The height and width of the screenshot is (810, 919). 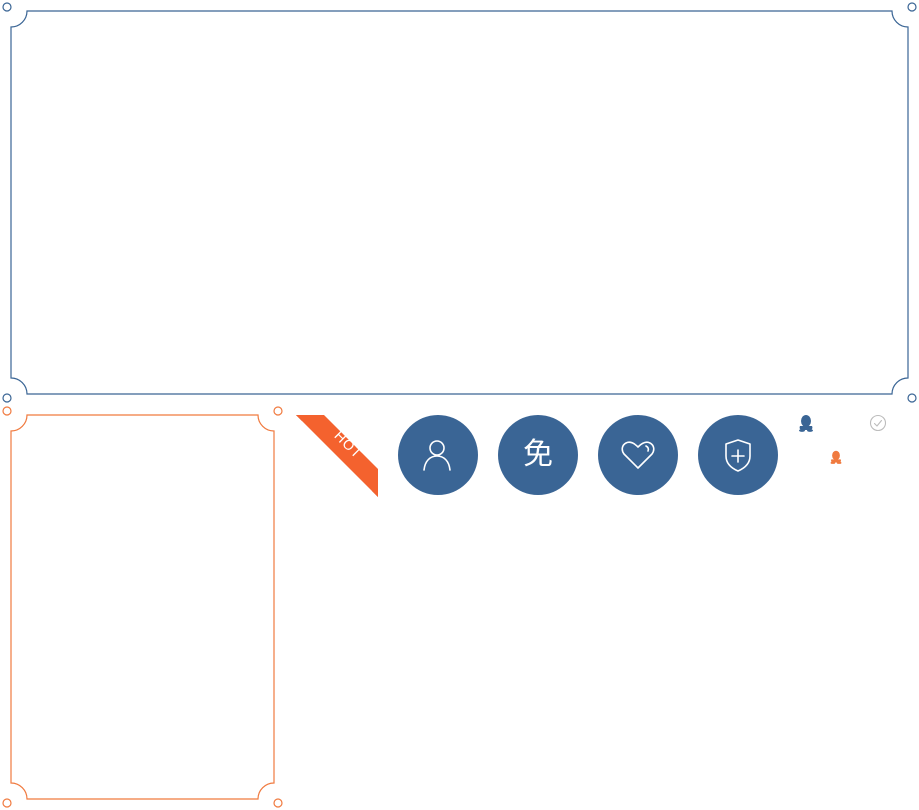 What do you see at coordinates (836, 457) in the screenshot?
I see `qq-penguin-orange-icon` at bounding box center [836, 457].